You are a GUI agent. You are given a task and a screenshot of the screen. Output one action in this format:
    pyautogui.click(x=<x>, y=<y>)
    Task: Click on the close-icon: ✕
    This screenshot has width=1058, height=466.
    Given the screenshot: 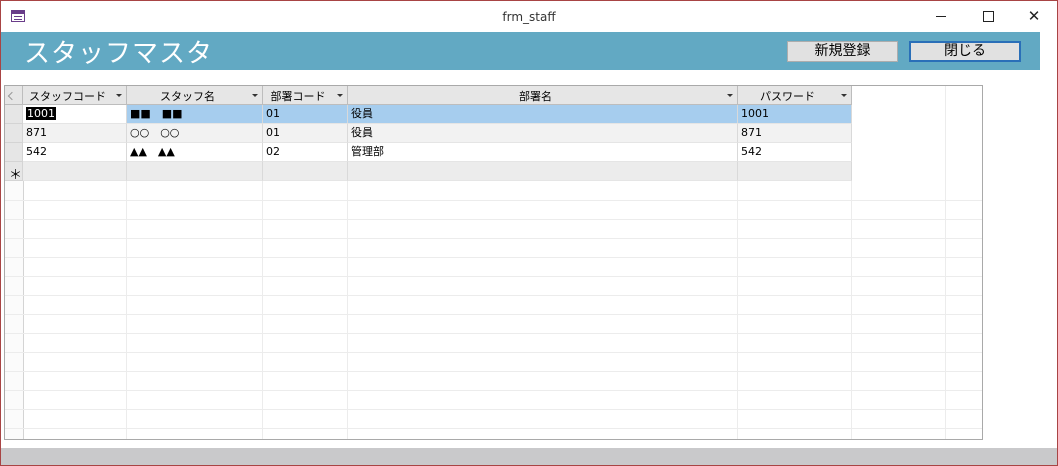 What is the action you would take?
    pyautogui.click(x=1034, y=16)
    